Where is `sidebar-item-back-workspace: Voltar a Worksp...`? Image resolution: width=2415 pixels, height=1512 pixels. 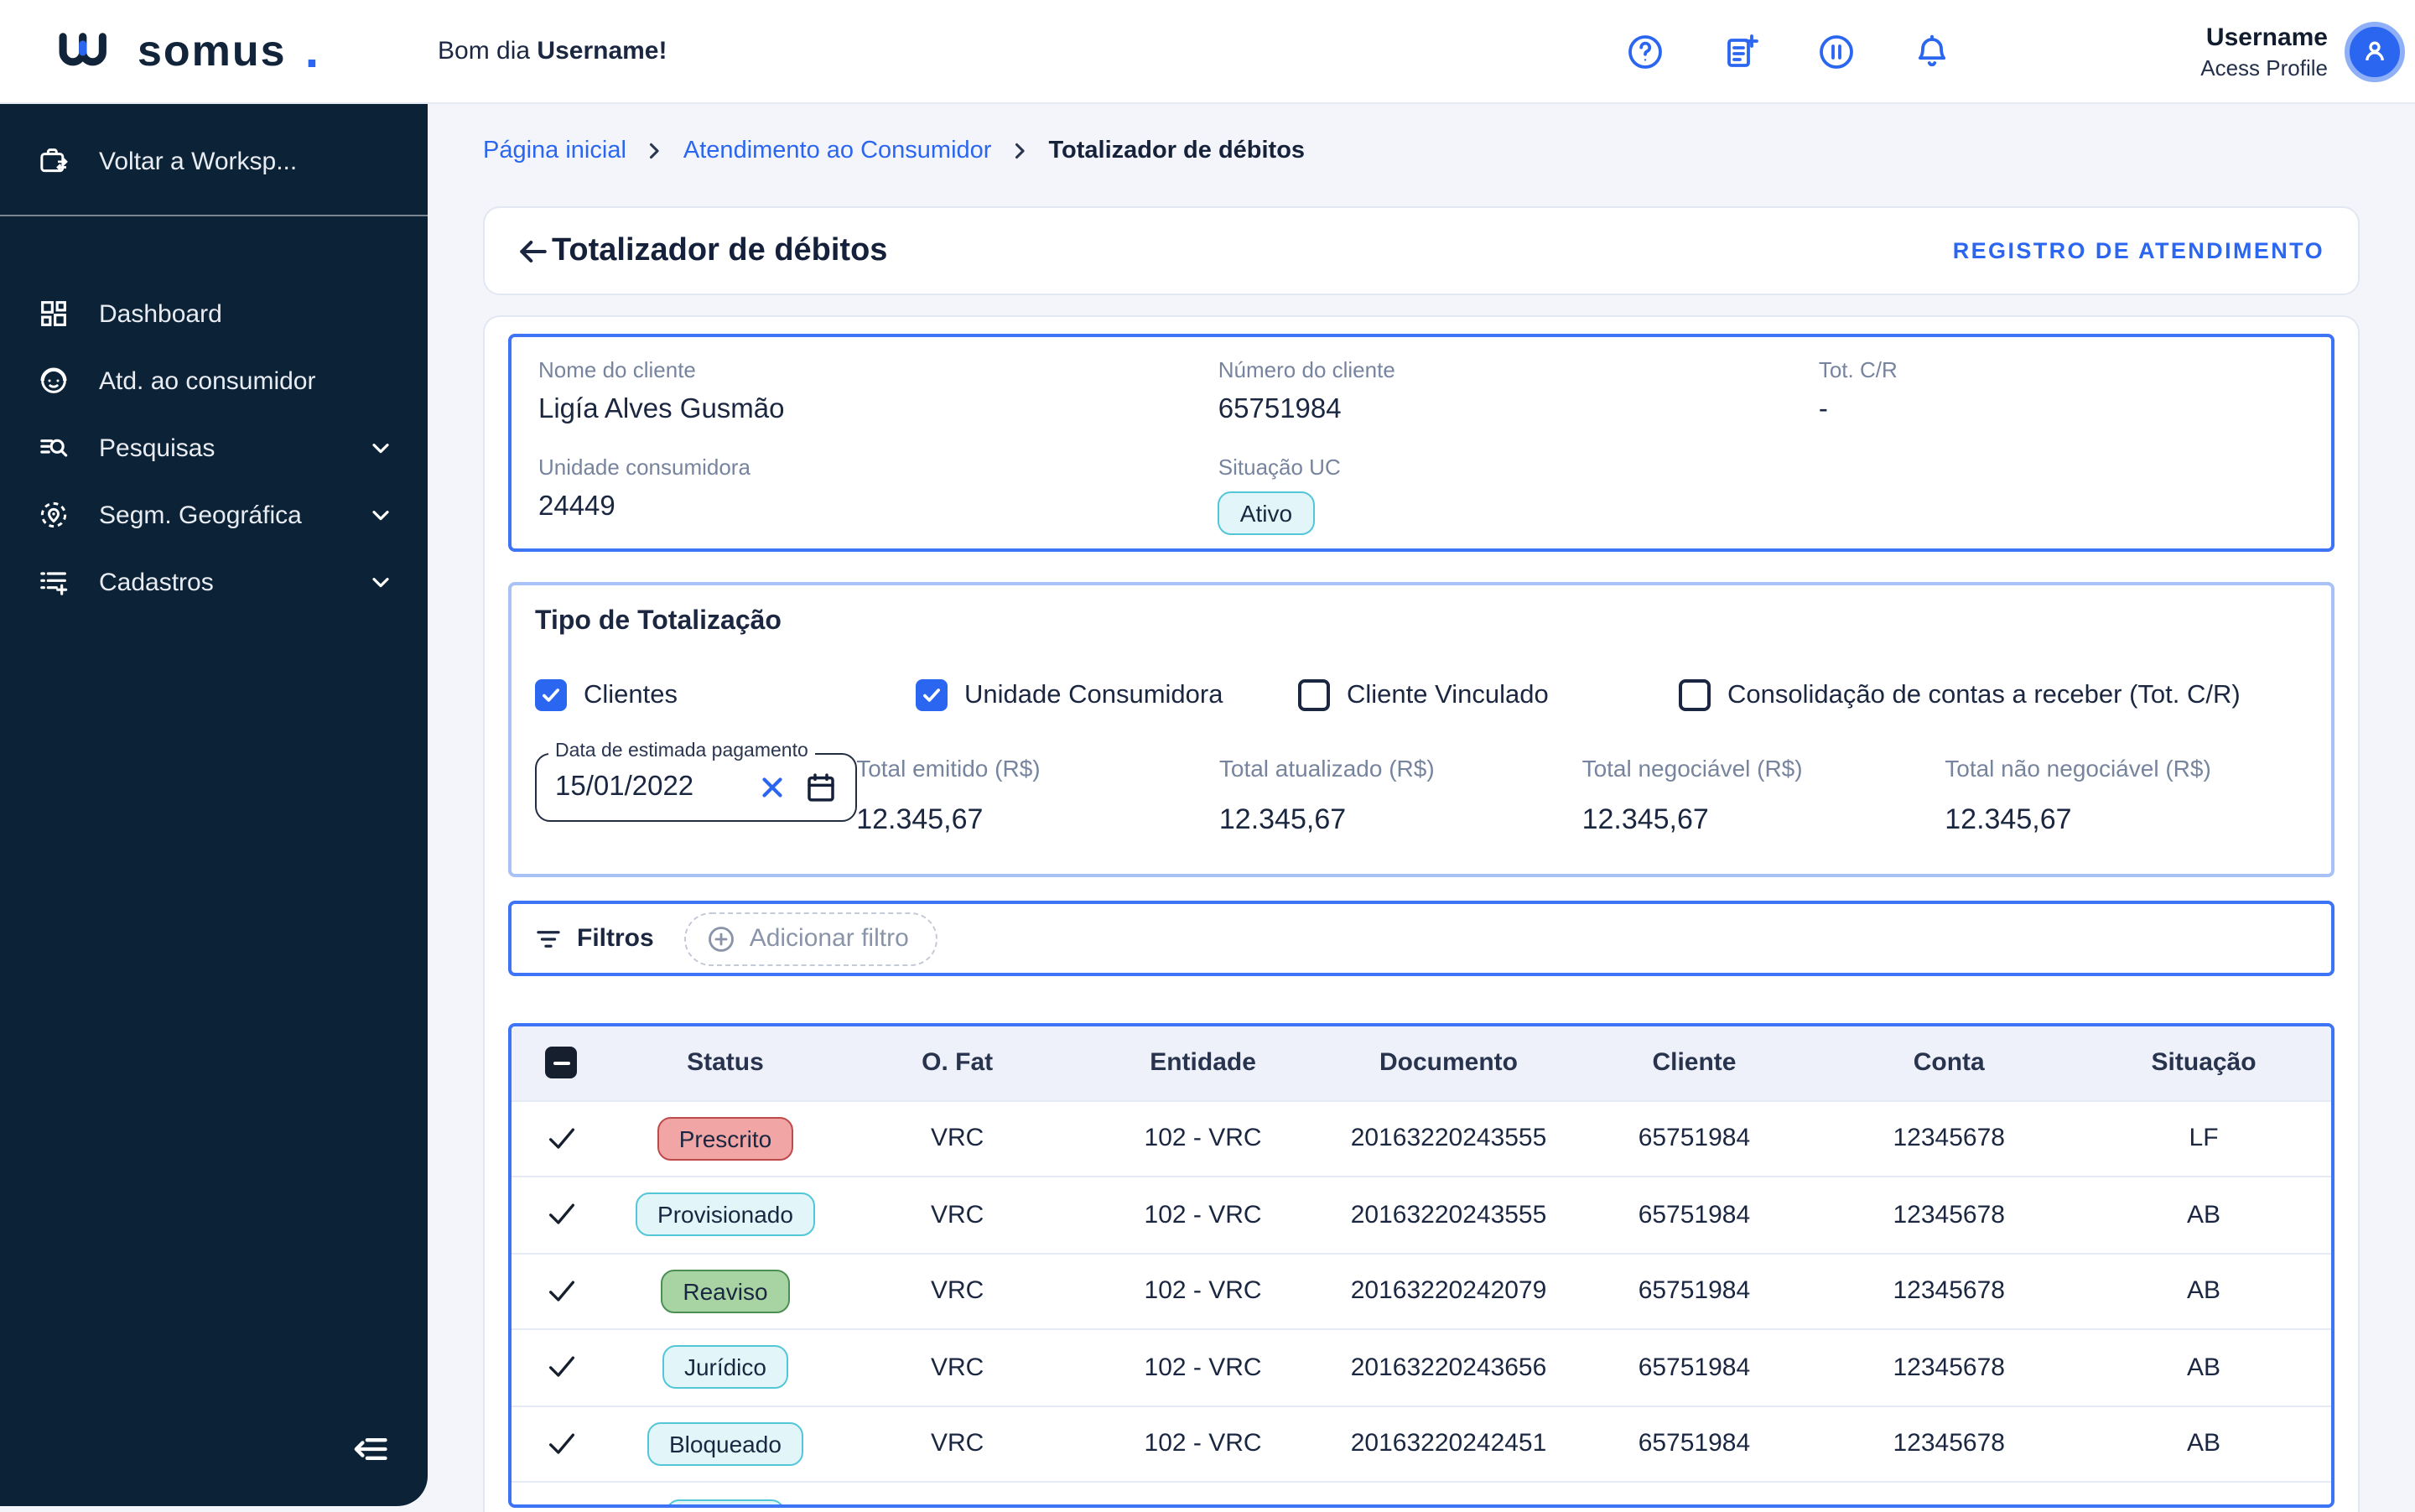
sidebar-item-back-workspace: Voltar a Worksp... is located at coordinates (214, 159).